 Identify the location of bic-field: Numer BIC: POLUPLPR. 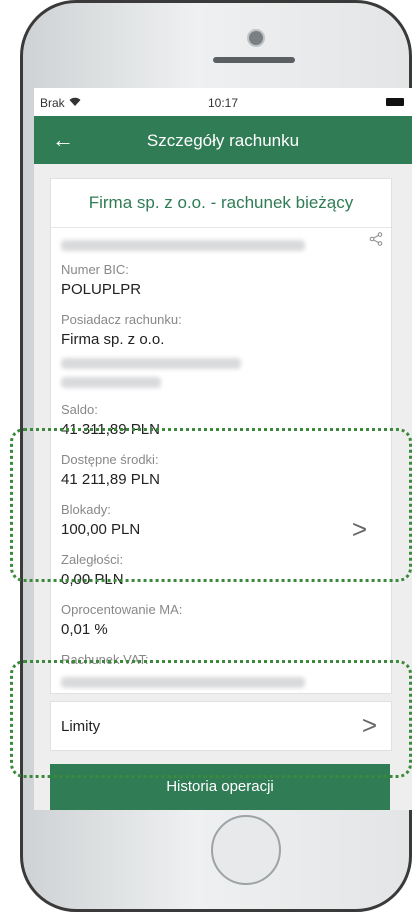
(221, 280).